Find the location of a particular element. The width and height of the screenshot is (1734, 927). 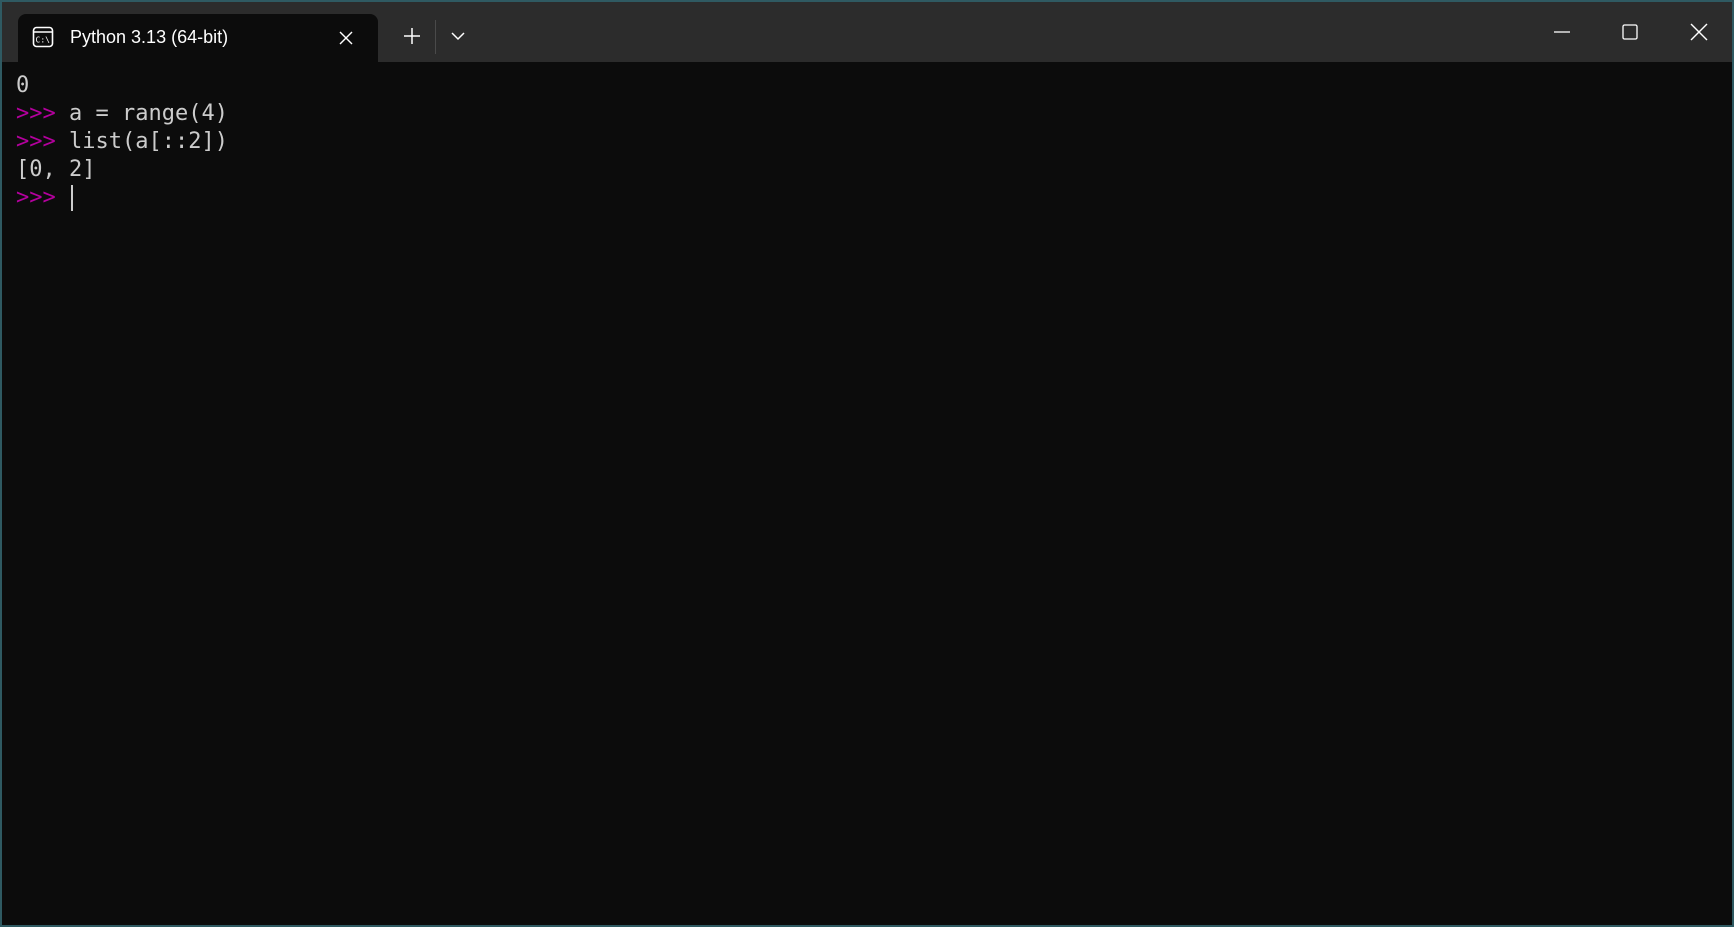

title-bar: C:\ Python 3.13 (64-bit) is located at coordinates (867, 32).